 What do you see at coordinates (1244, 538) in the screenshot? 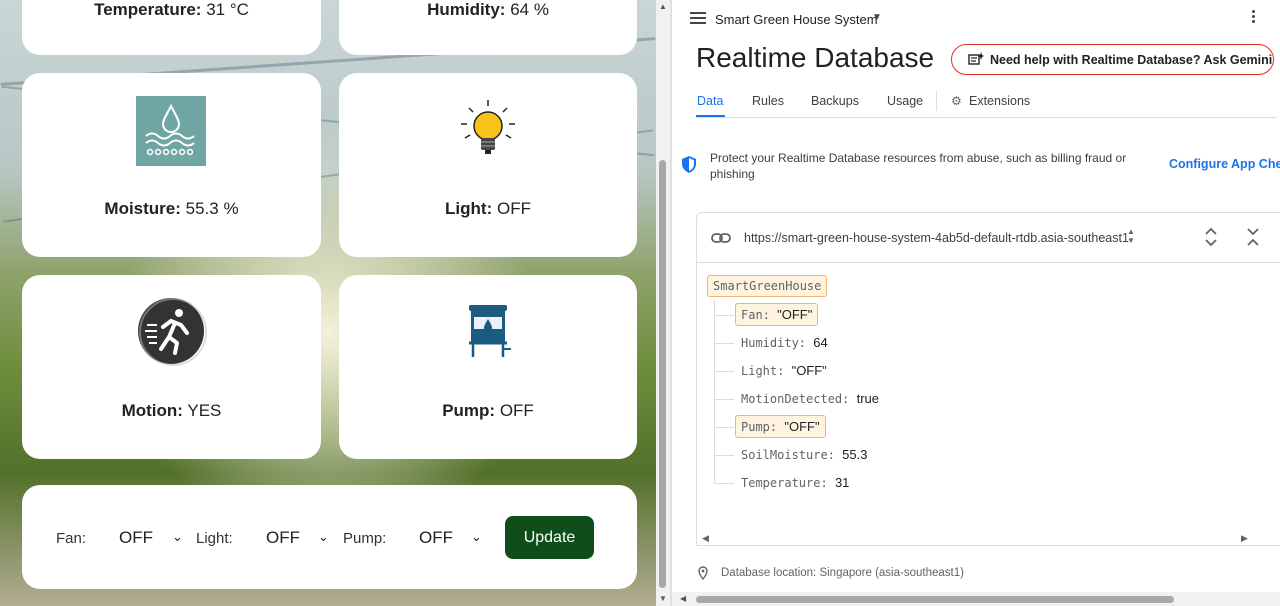
I see `scroll-right-arrow-icon: ▶` at bounding box center [1244, 538].